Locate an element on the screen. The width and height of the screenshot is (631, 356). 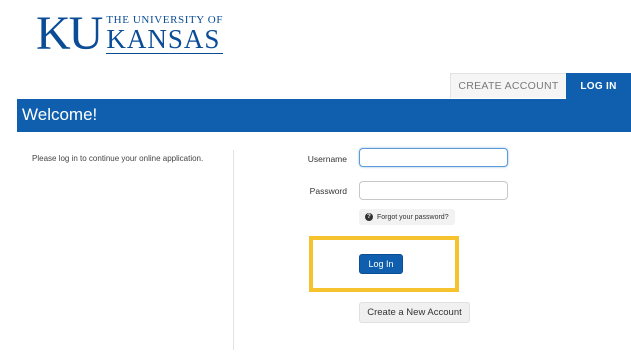
ku-logo-line2: KANSAS is located at coordinates (165, 40).